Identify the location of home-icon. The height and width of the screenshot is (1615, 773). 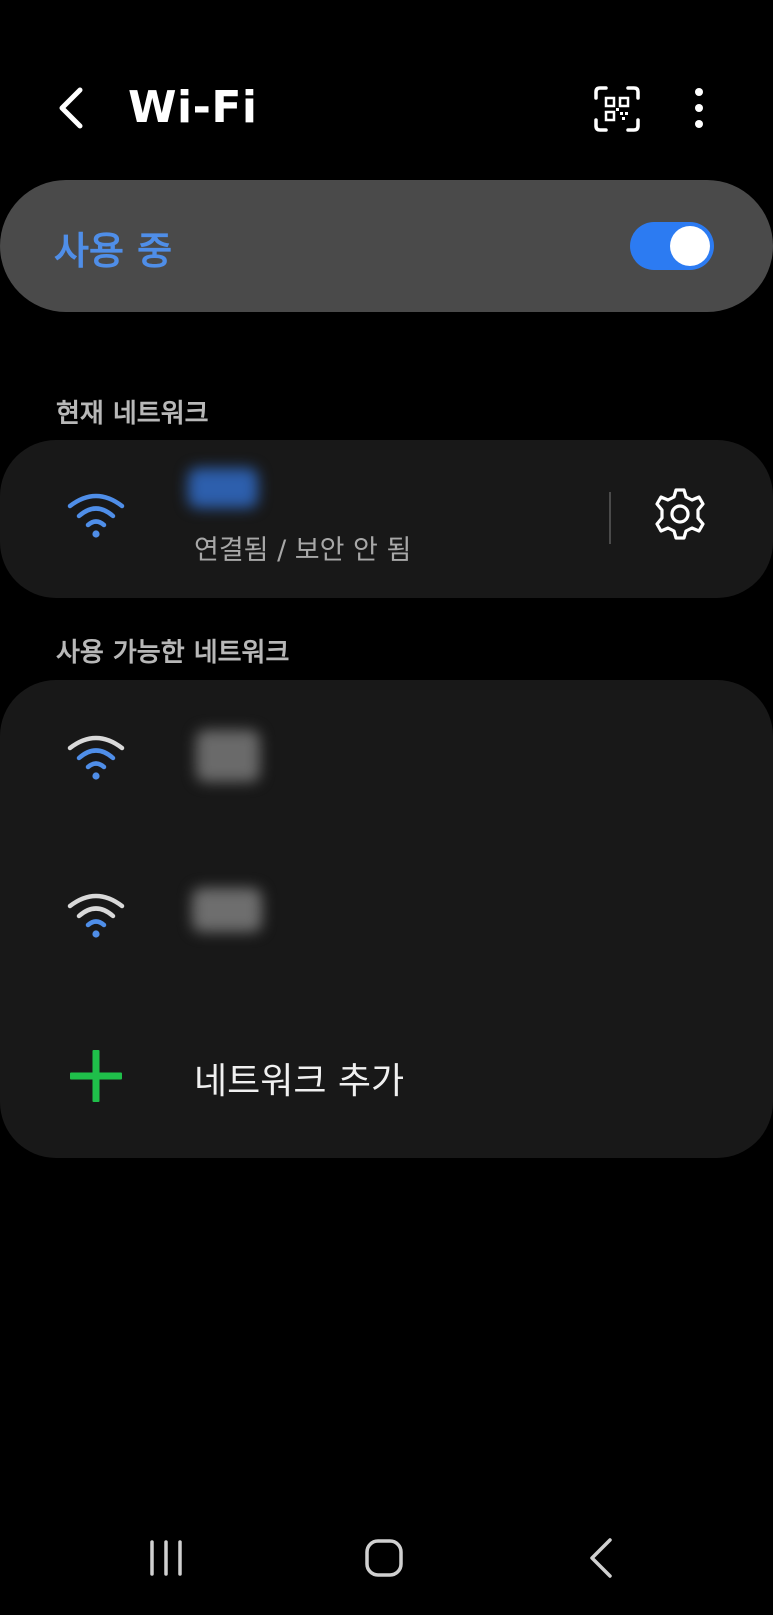
(384, 1558).